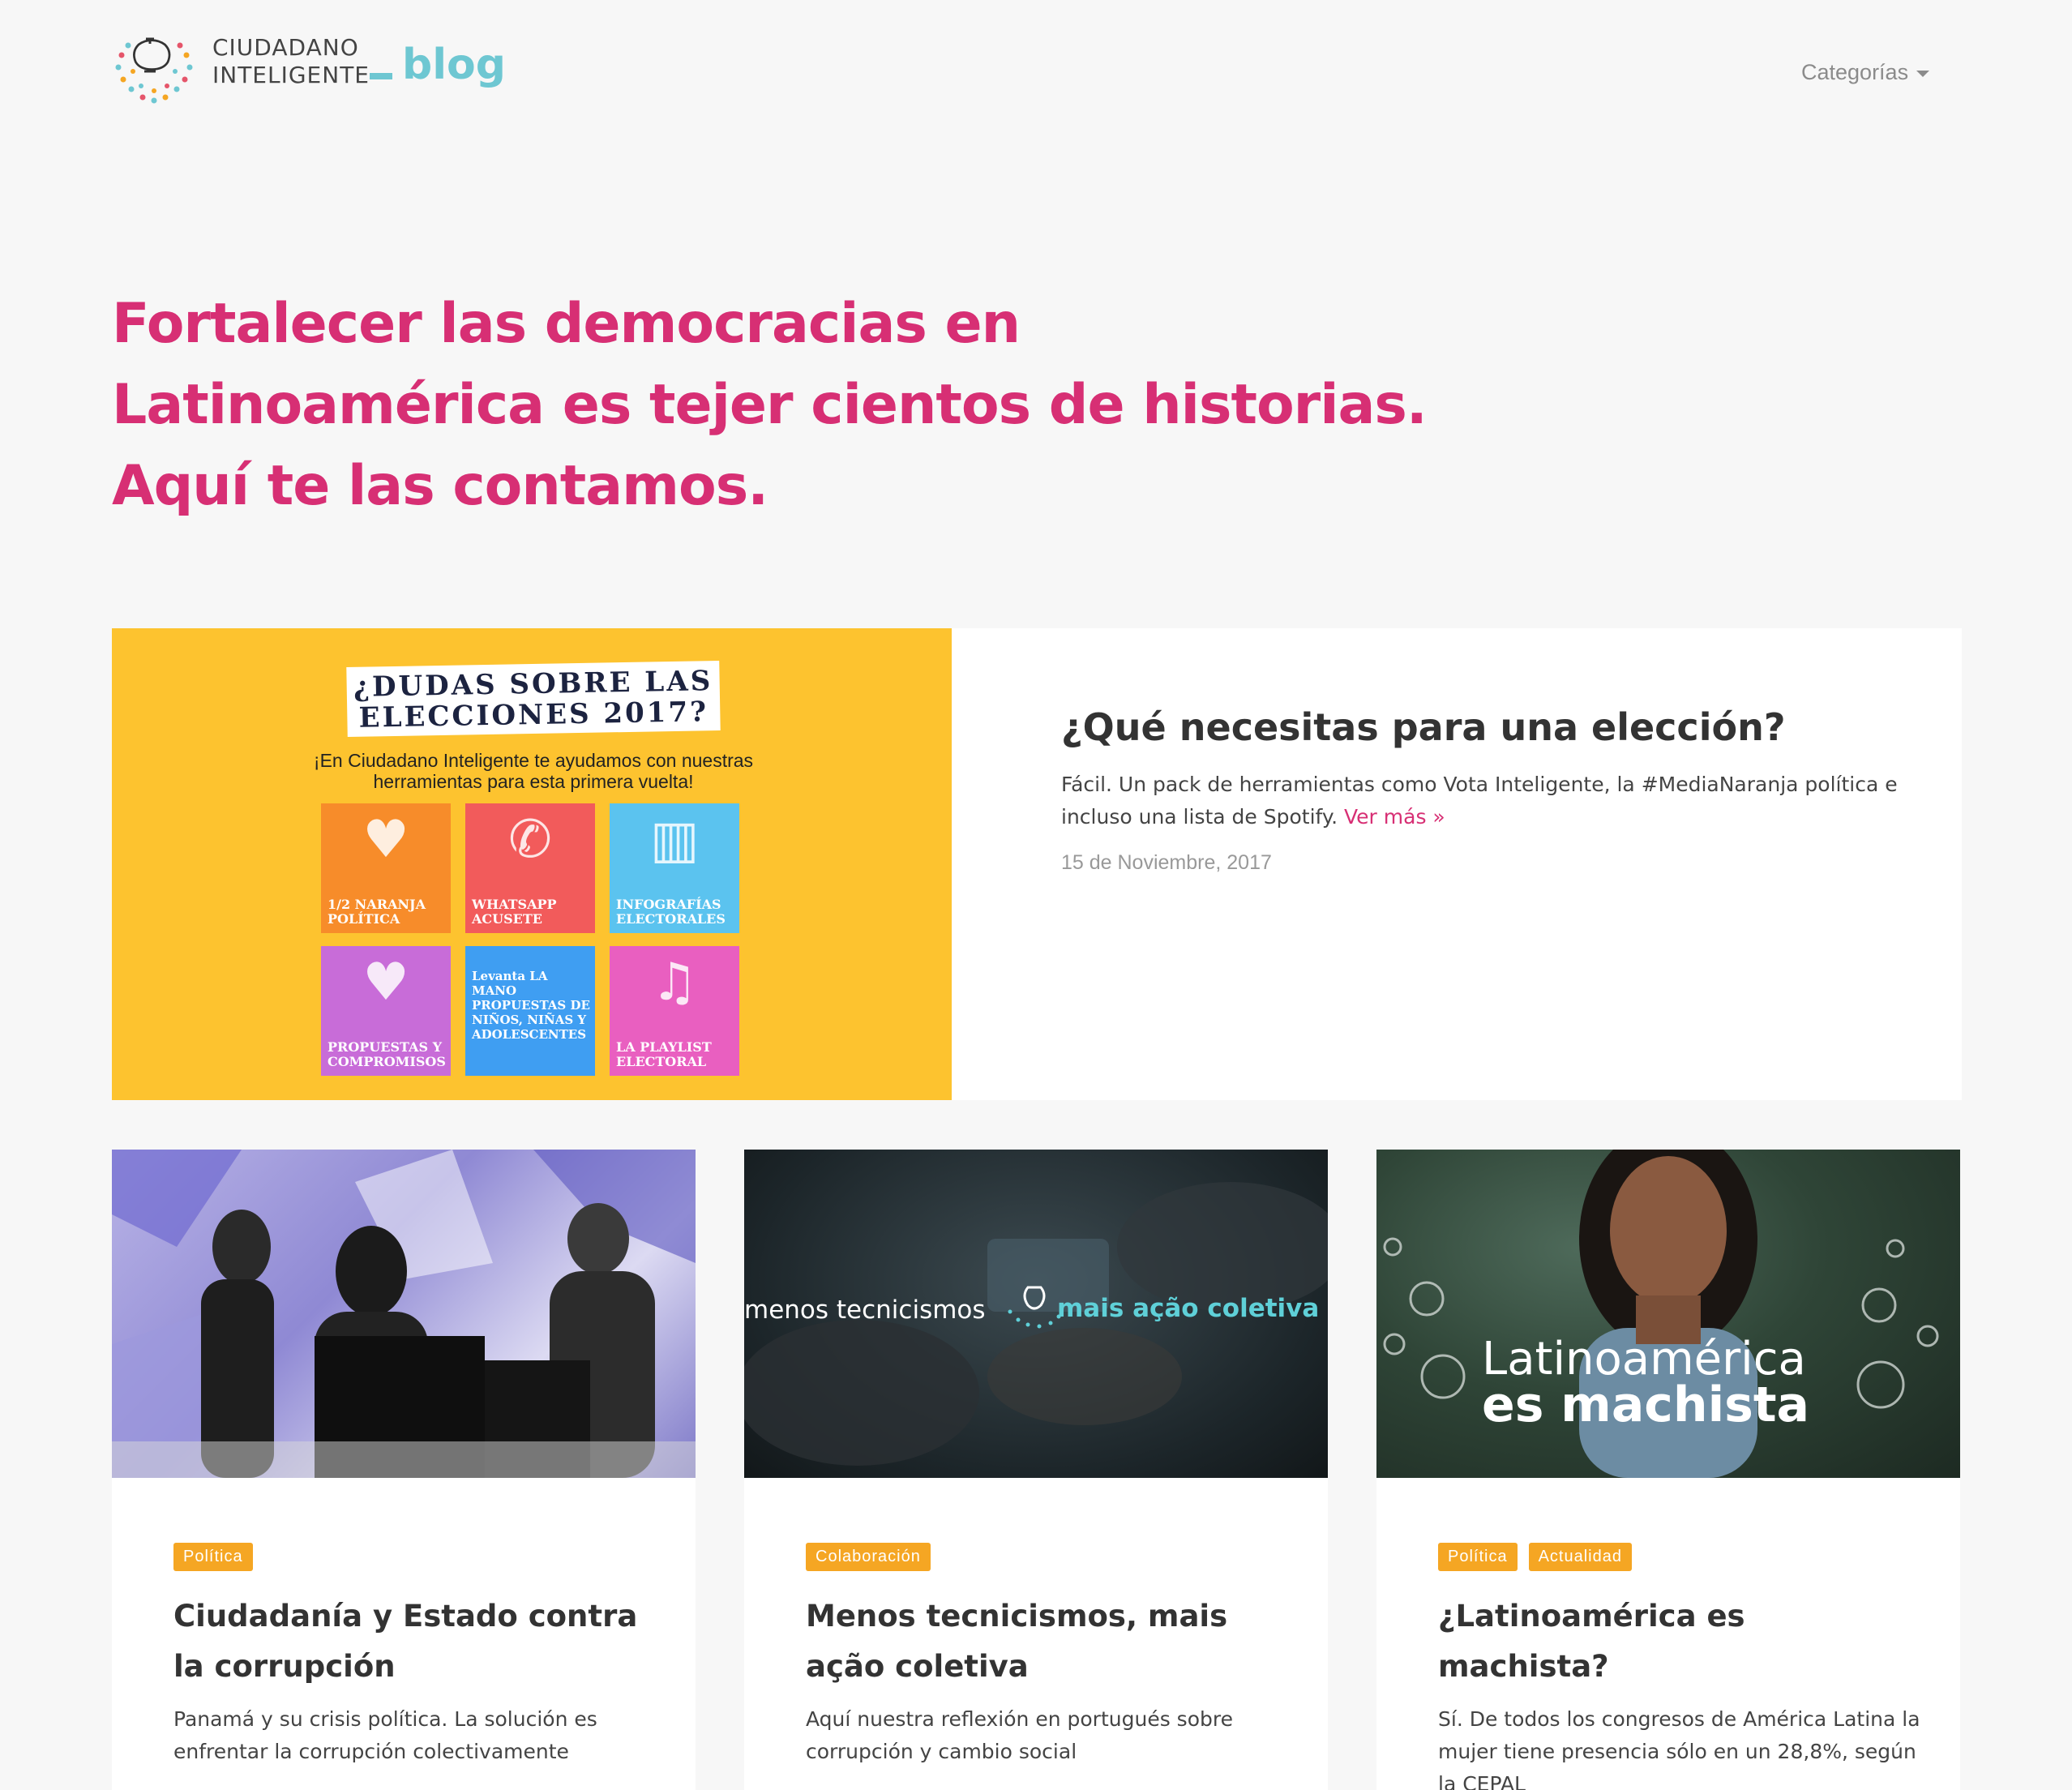 The height and width of the screenshot is (1790, 2072). I want to click on tile-label: INFOGRAFÍAS ELECTORALES, so click(671, 912).